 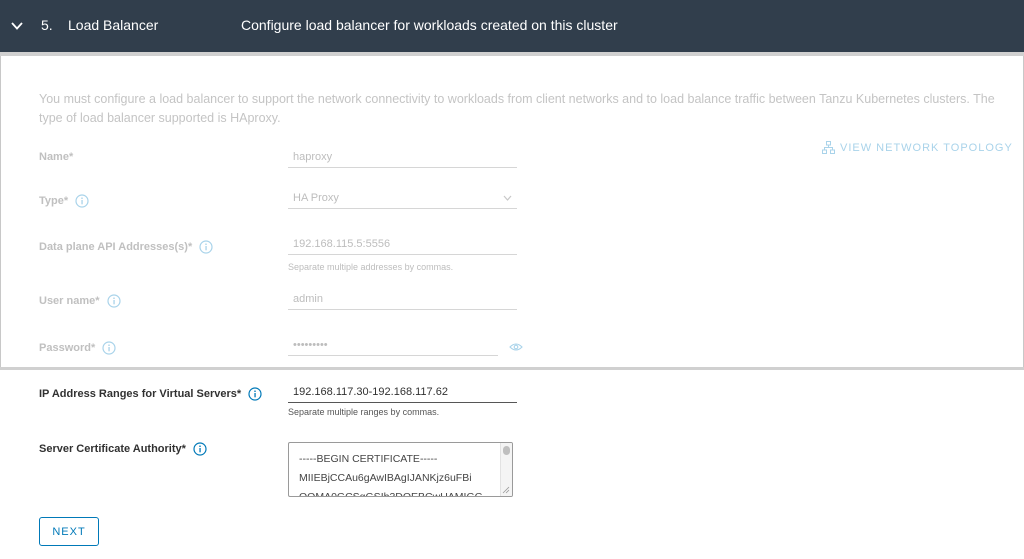 What do you see at coordinates (47, 25) in the screenshot?
I see `step-number: 5.` at bounding box center [47, 25].